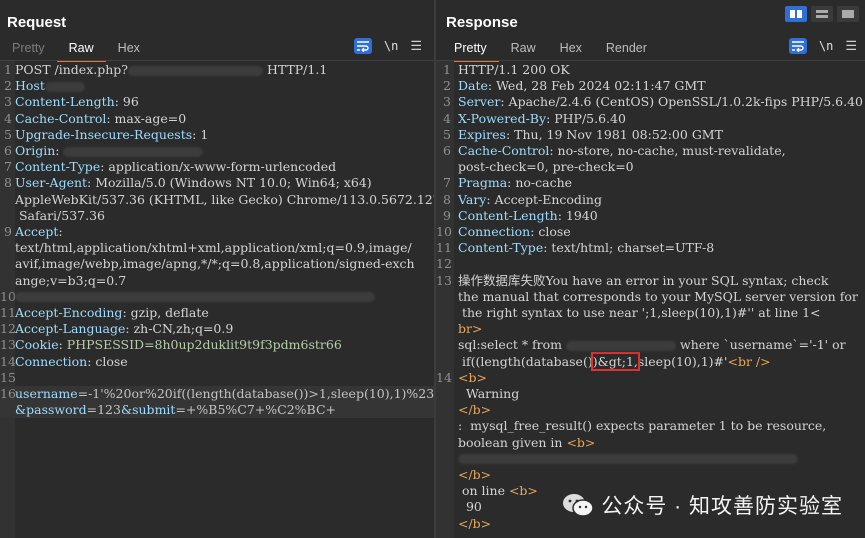 The image size is (865, 538). What do you see at coordinates (217, 410) in the screenshot?
I see `code-line-body: &password=123&submit=+%B5%C7+%C2%BC+` at bounding box center [217, 410].